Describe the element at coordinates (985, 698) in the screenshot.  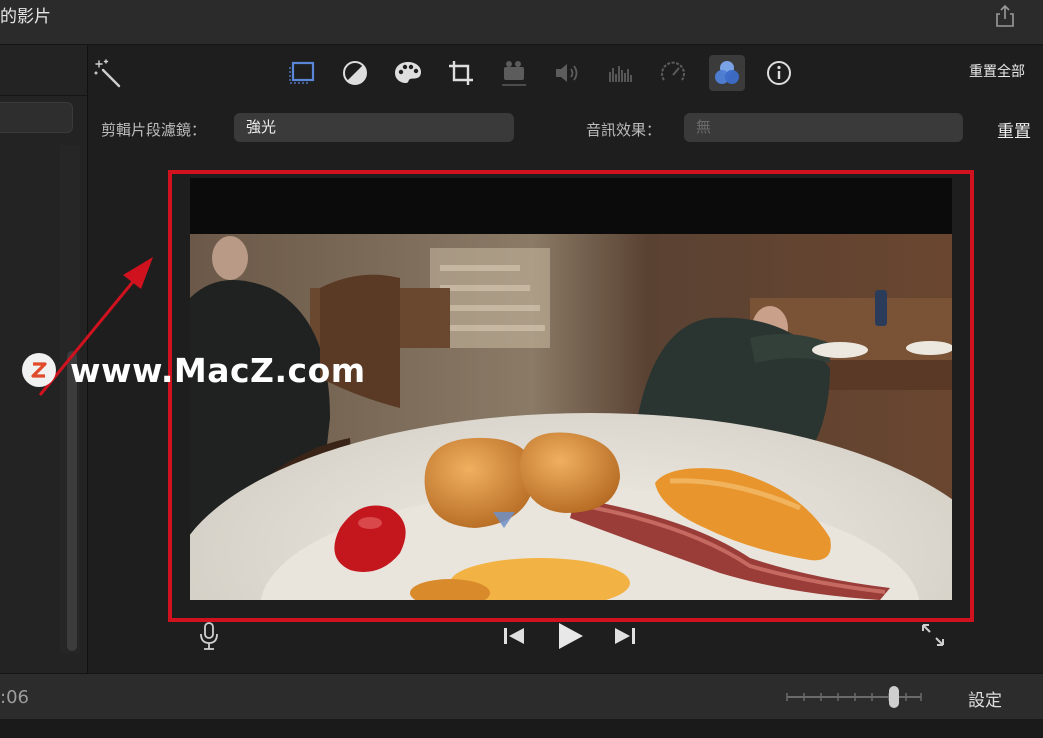
I see `settings-button: 設定` at that location.